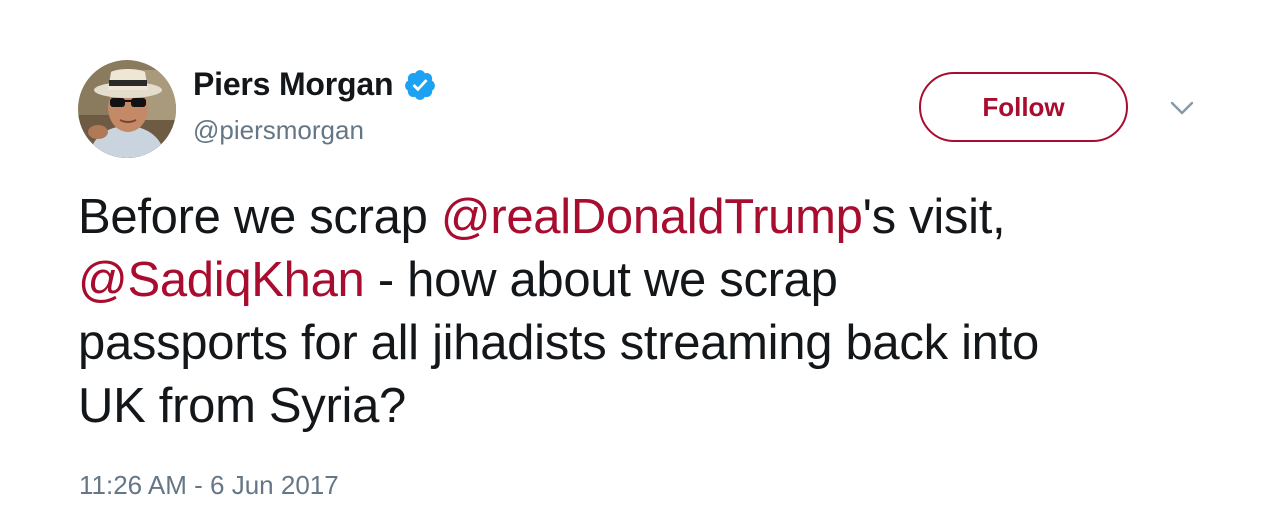  Describe the element at coordinates (420, 85) in the screenshot. I see `verified-badge-icon` at that location.